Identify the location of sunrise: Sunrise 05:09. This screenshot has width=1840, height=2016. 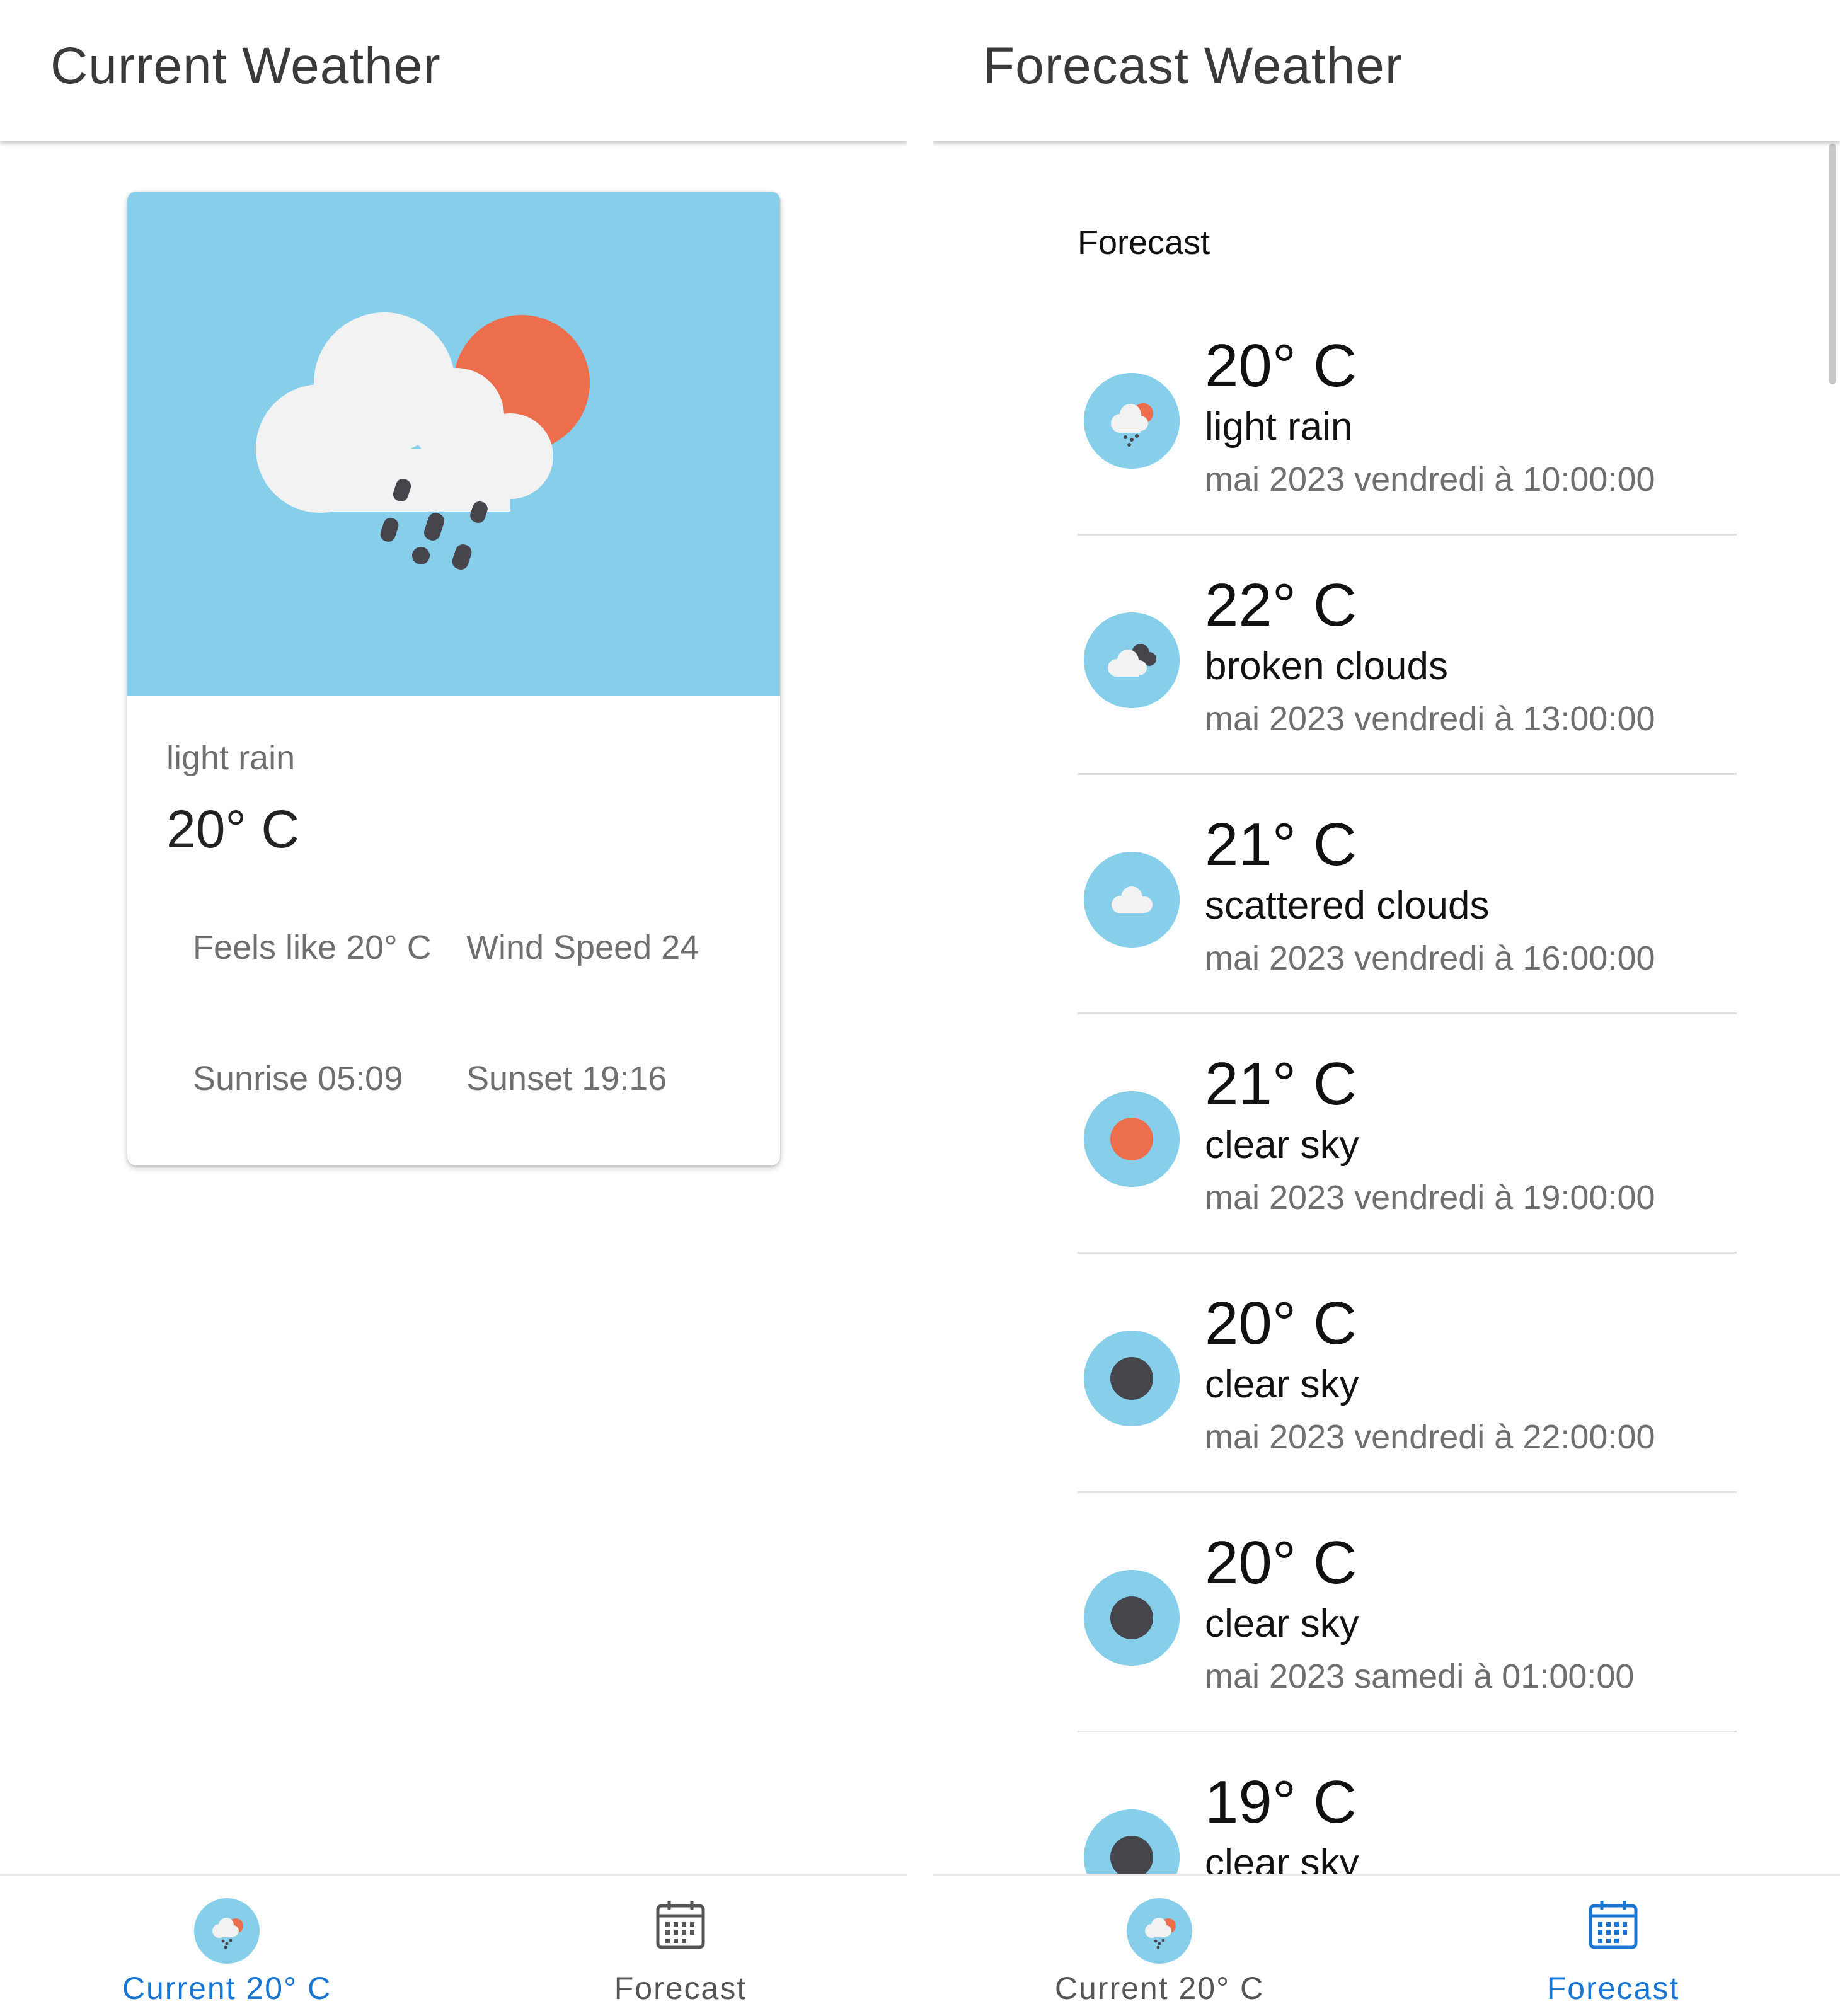
(298, 1078).